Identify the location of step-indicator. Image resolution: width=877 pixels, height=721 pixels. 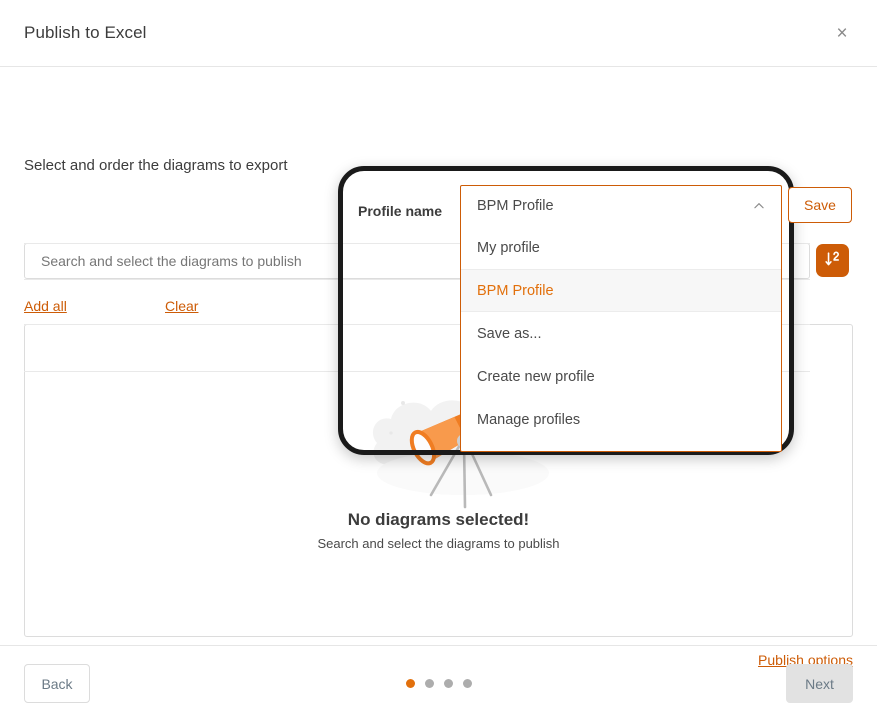
(438, 683).